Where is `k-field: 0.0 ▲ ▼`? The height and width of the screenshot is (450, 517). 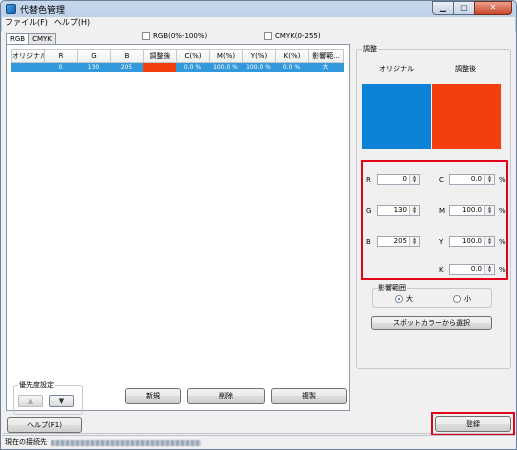
k-field: 0.0 ▲ ▼ is located at coordinates (472, 269).